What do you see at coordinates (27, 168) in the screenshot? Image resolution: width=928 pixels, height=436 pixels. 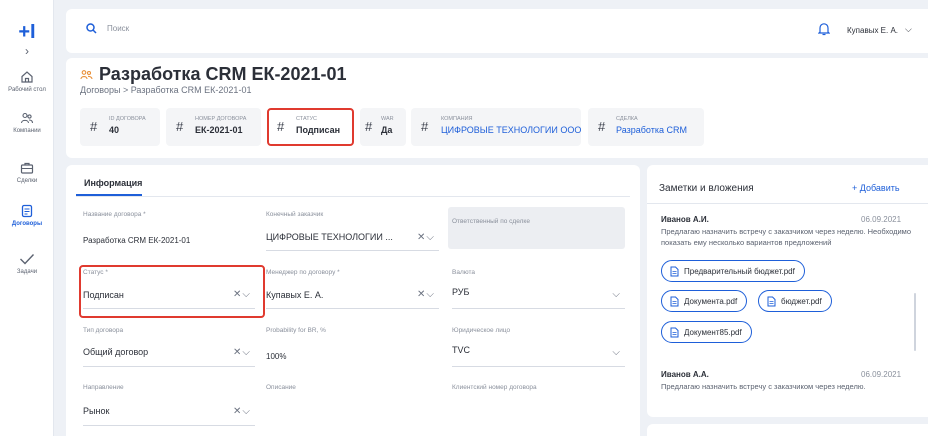 I see `briefcase-icon` at bounding box center [27, 168].